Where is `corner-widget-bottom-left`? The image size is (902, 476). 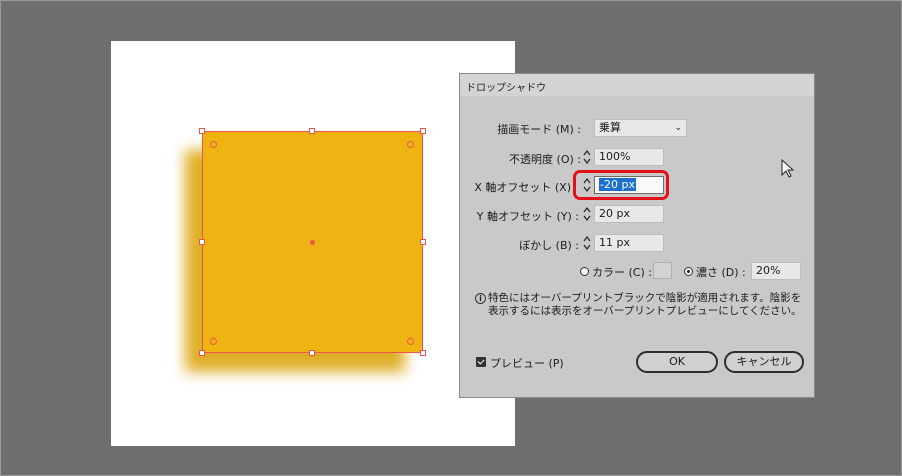
corner-widget-bottom-left is located at coordinates (213, 341).